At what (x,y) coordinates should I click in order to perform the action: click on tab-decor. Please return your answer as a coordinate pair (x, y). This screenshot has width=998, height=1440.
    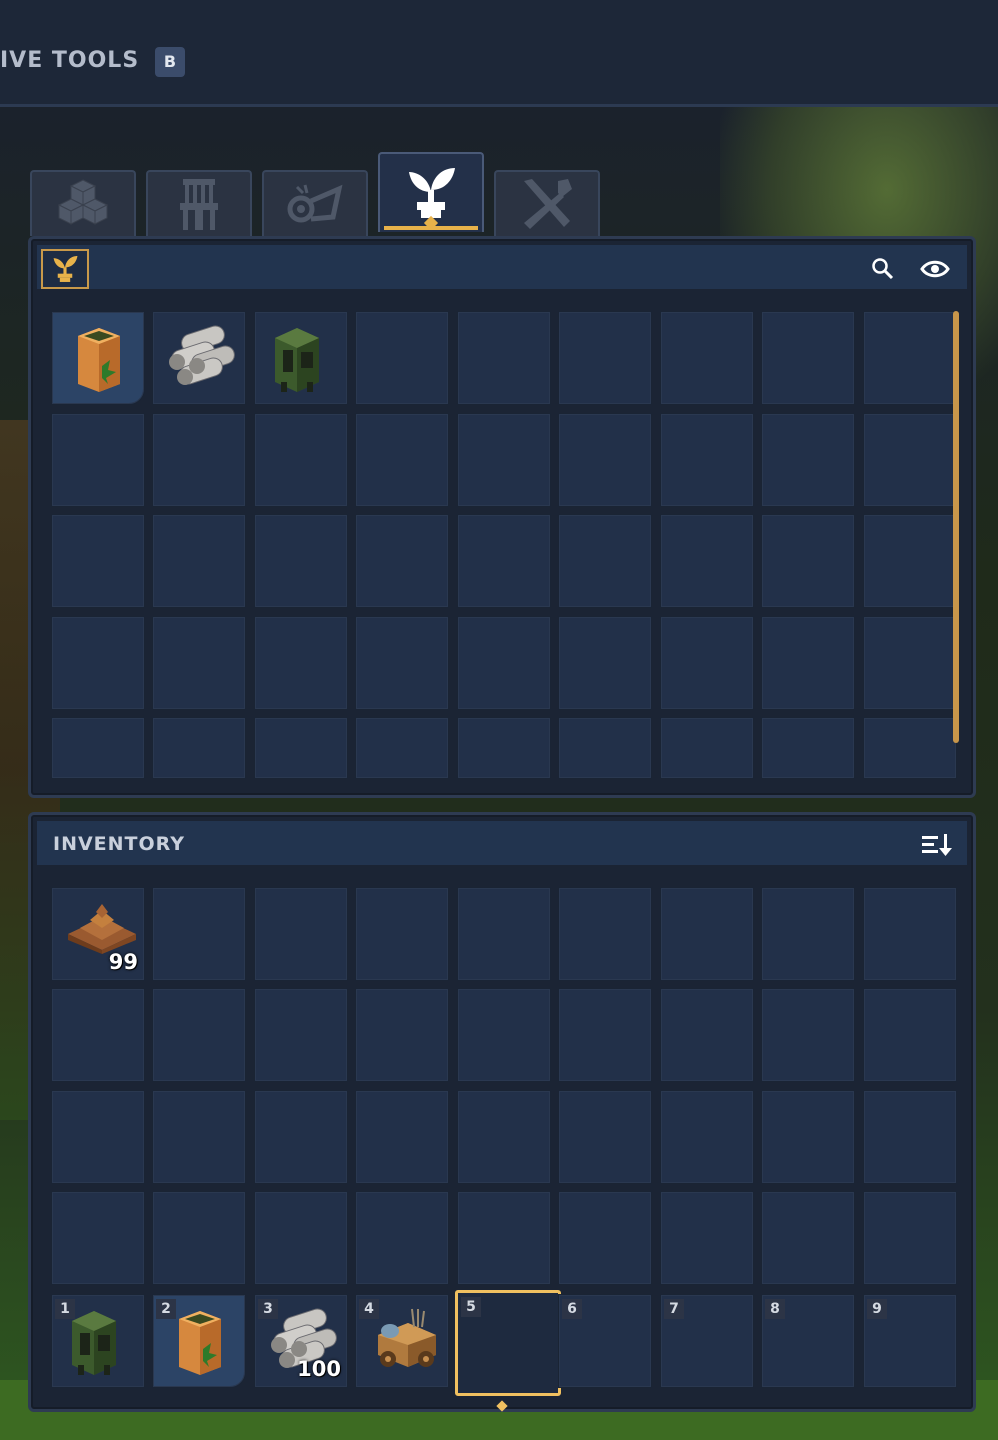
    Looking at the image, I should click on (315, 203).